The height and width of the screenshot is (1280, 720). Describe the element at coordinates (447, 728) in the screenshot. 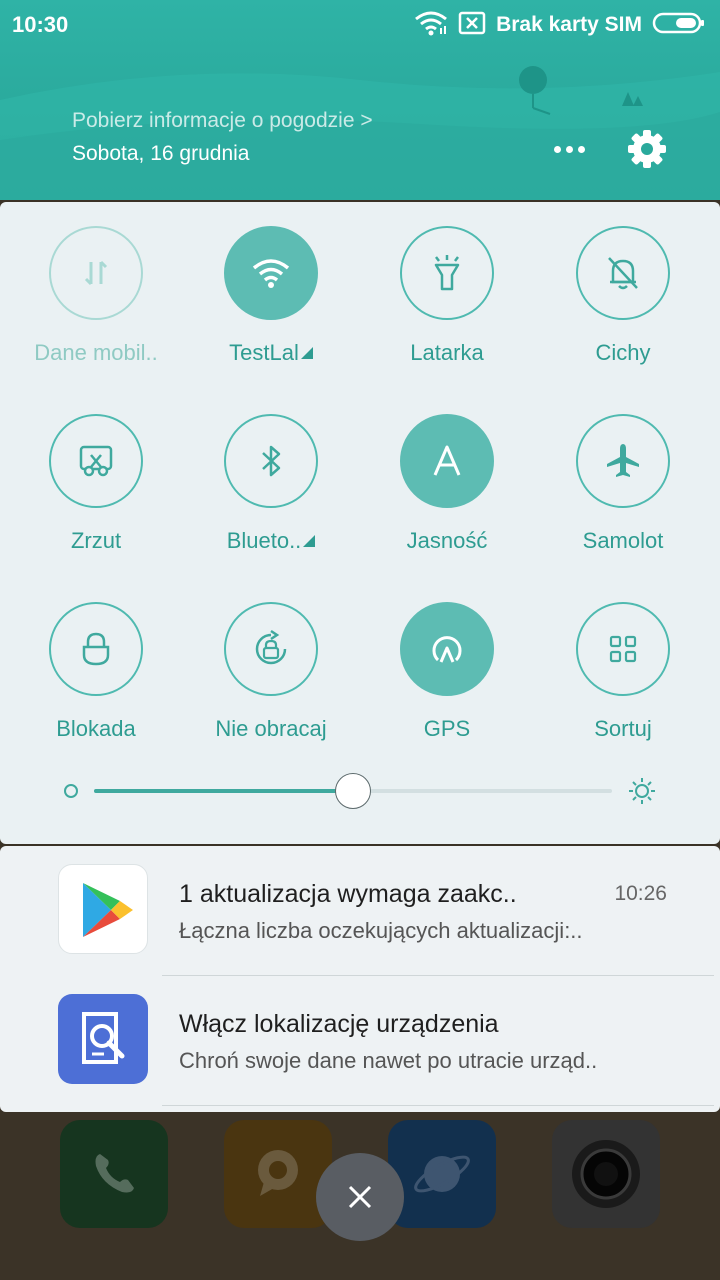

I see `tile-label: GPS` at that location.